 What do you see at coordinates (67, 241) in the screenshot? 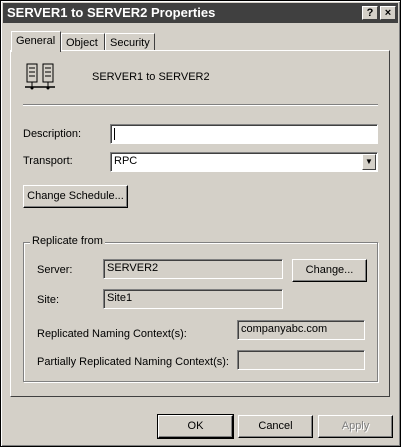
I see `replicate-from-title: Replicate from` at bounding box center [67, 241].